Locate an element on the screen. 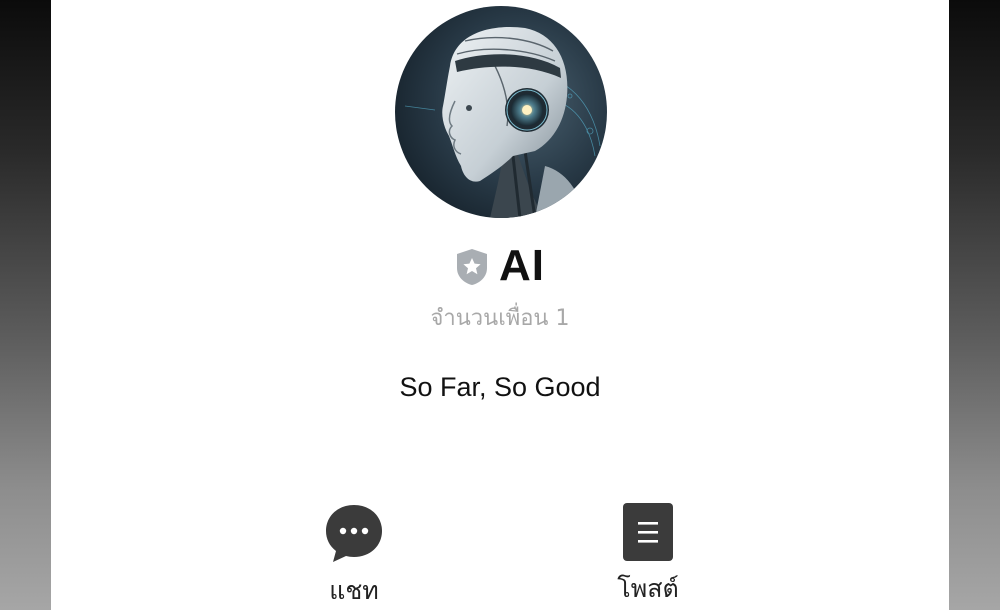  status-message: So Far, So Good is located at coordinates (500, 387).